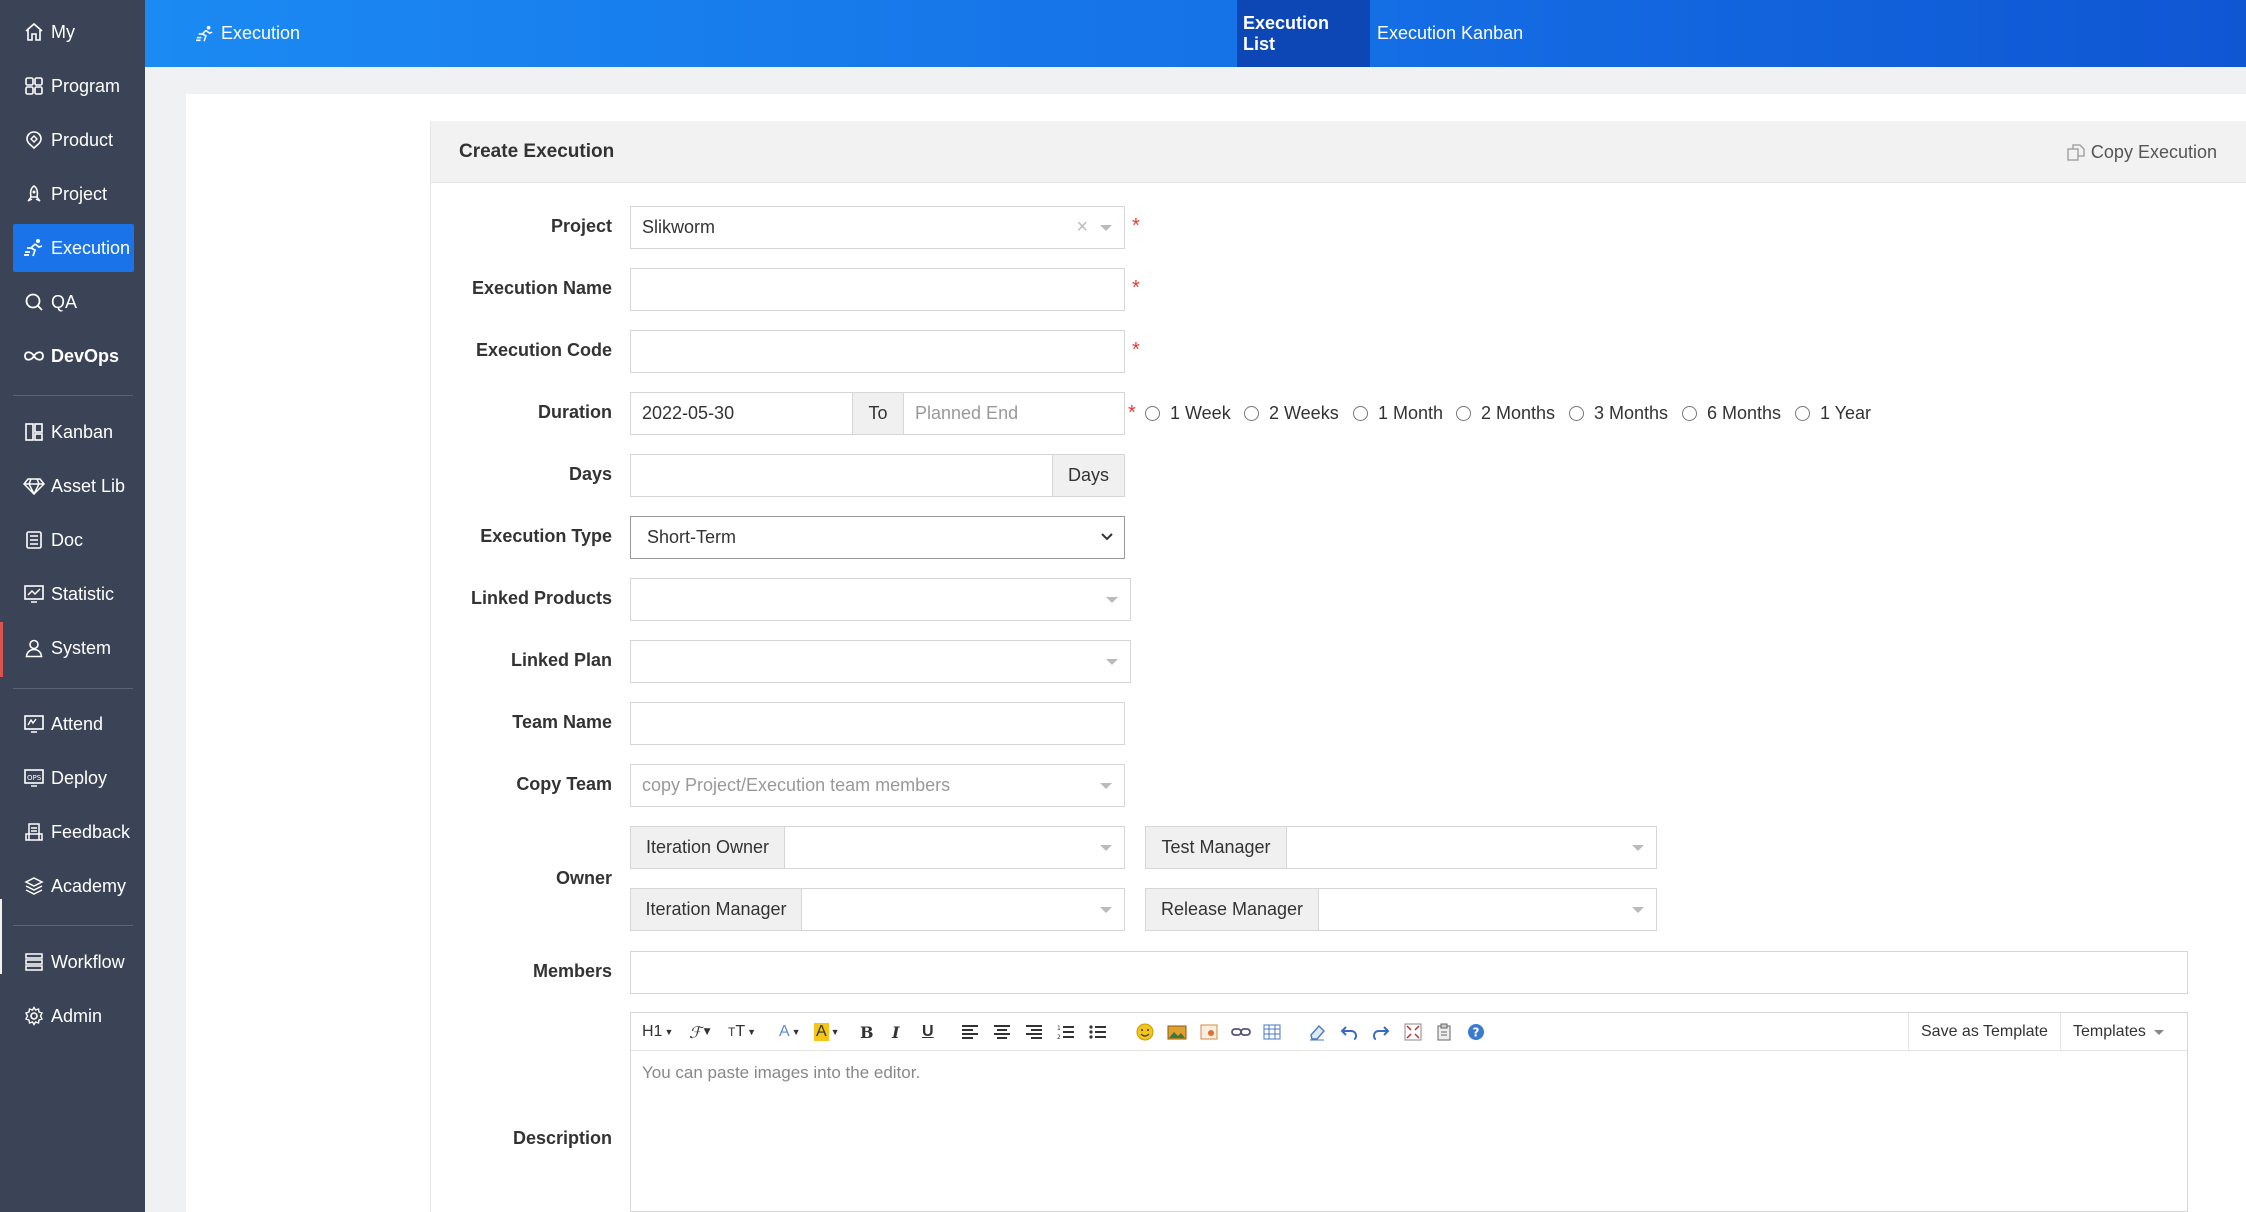  Describe the element at coordinates (73, 594) in the screenshot. I see `sidebar-item-statistic: Statistic` at that location.